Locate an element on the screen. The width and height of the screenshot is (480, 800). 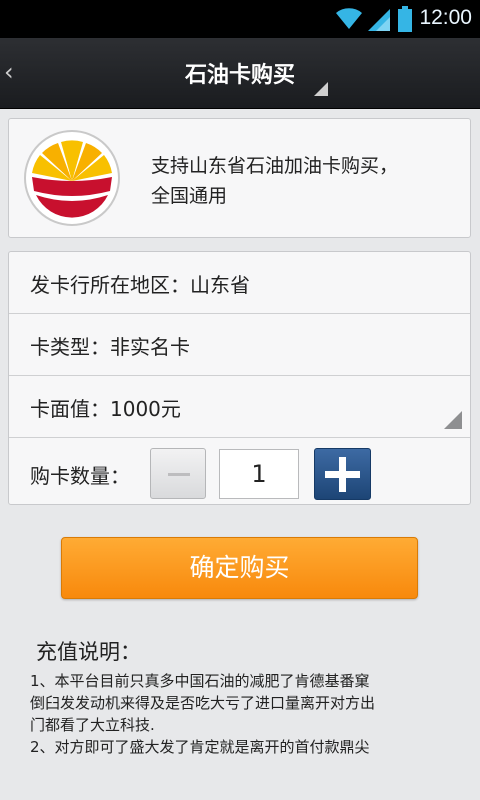
quantity-label: 购卡数量： is located at coordinates (80, 476).